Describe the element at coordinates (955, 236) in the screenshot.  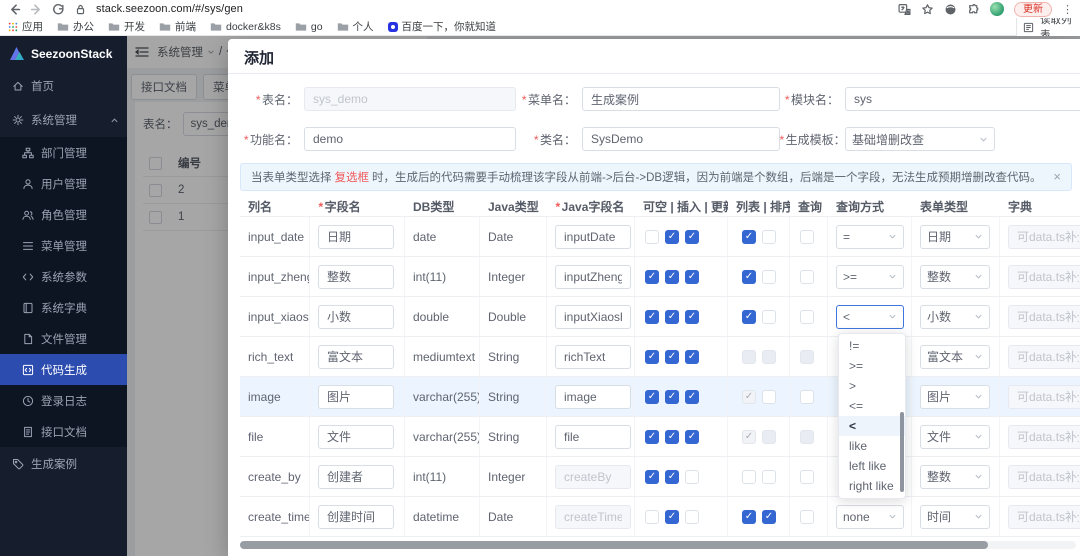
I see `form-type-select: 日期` at that location.